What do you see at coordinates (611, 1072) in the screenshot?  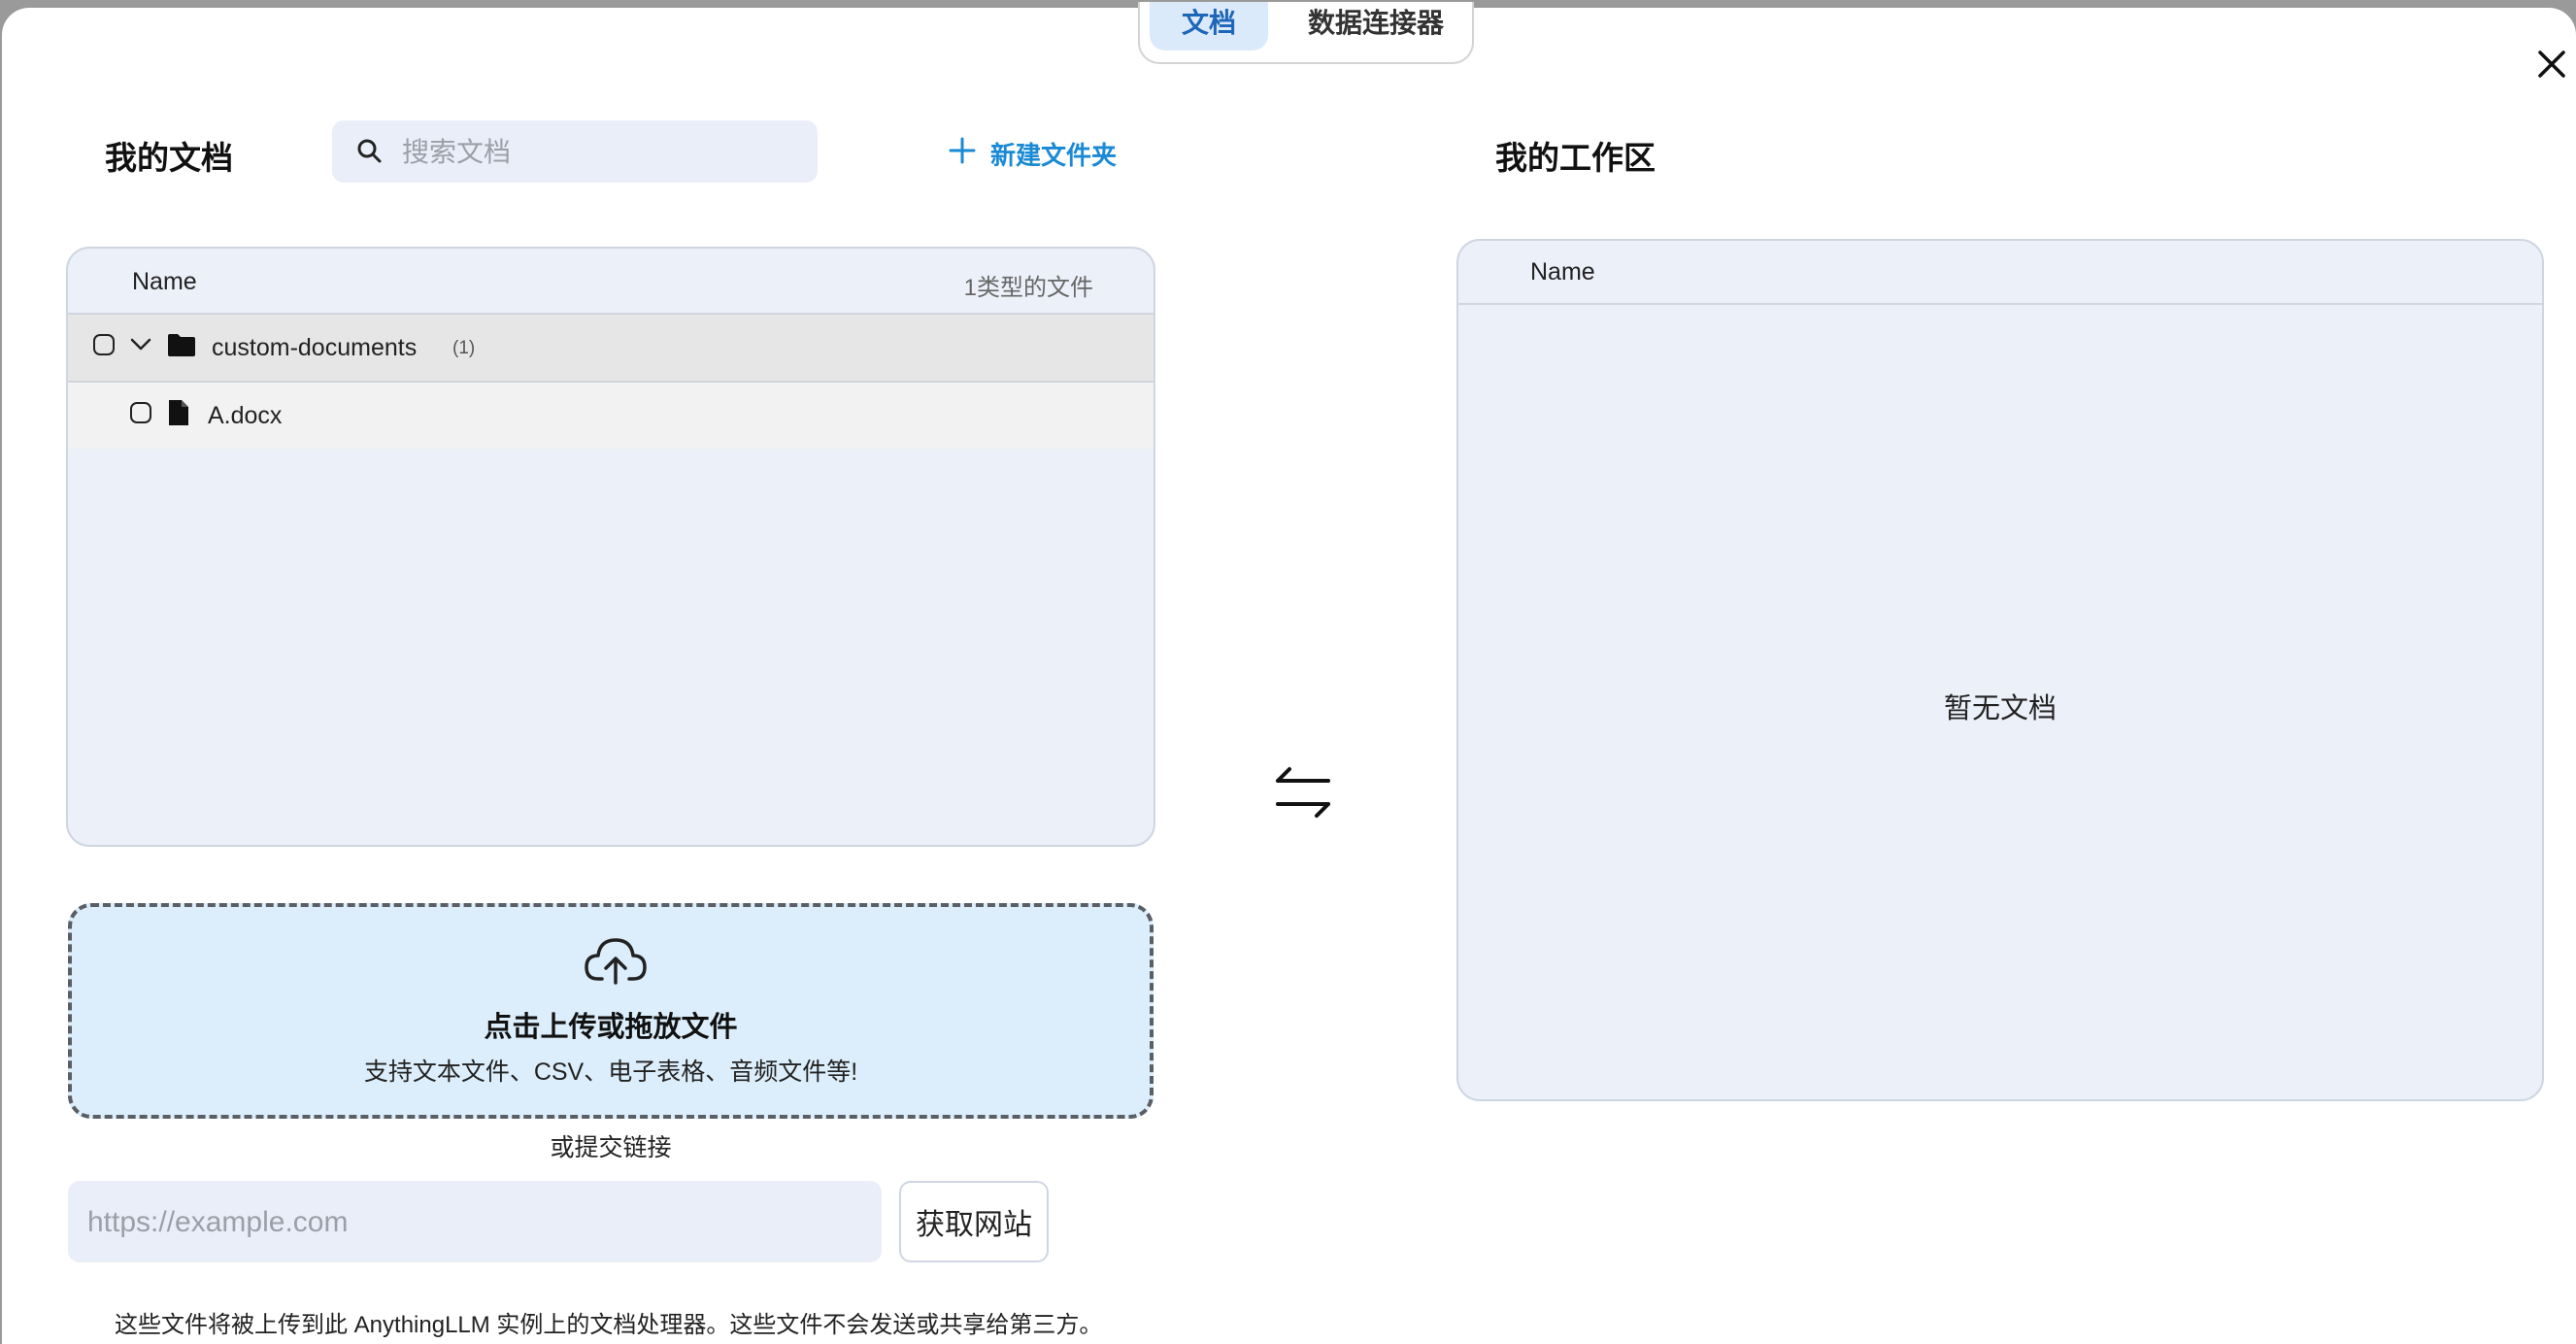 I see `upload-subtitle: 支持文本文件、CSV、电子表格、音频文件等!` at bounding box center [611, 1072].